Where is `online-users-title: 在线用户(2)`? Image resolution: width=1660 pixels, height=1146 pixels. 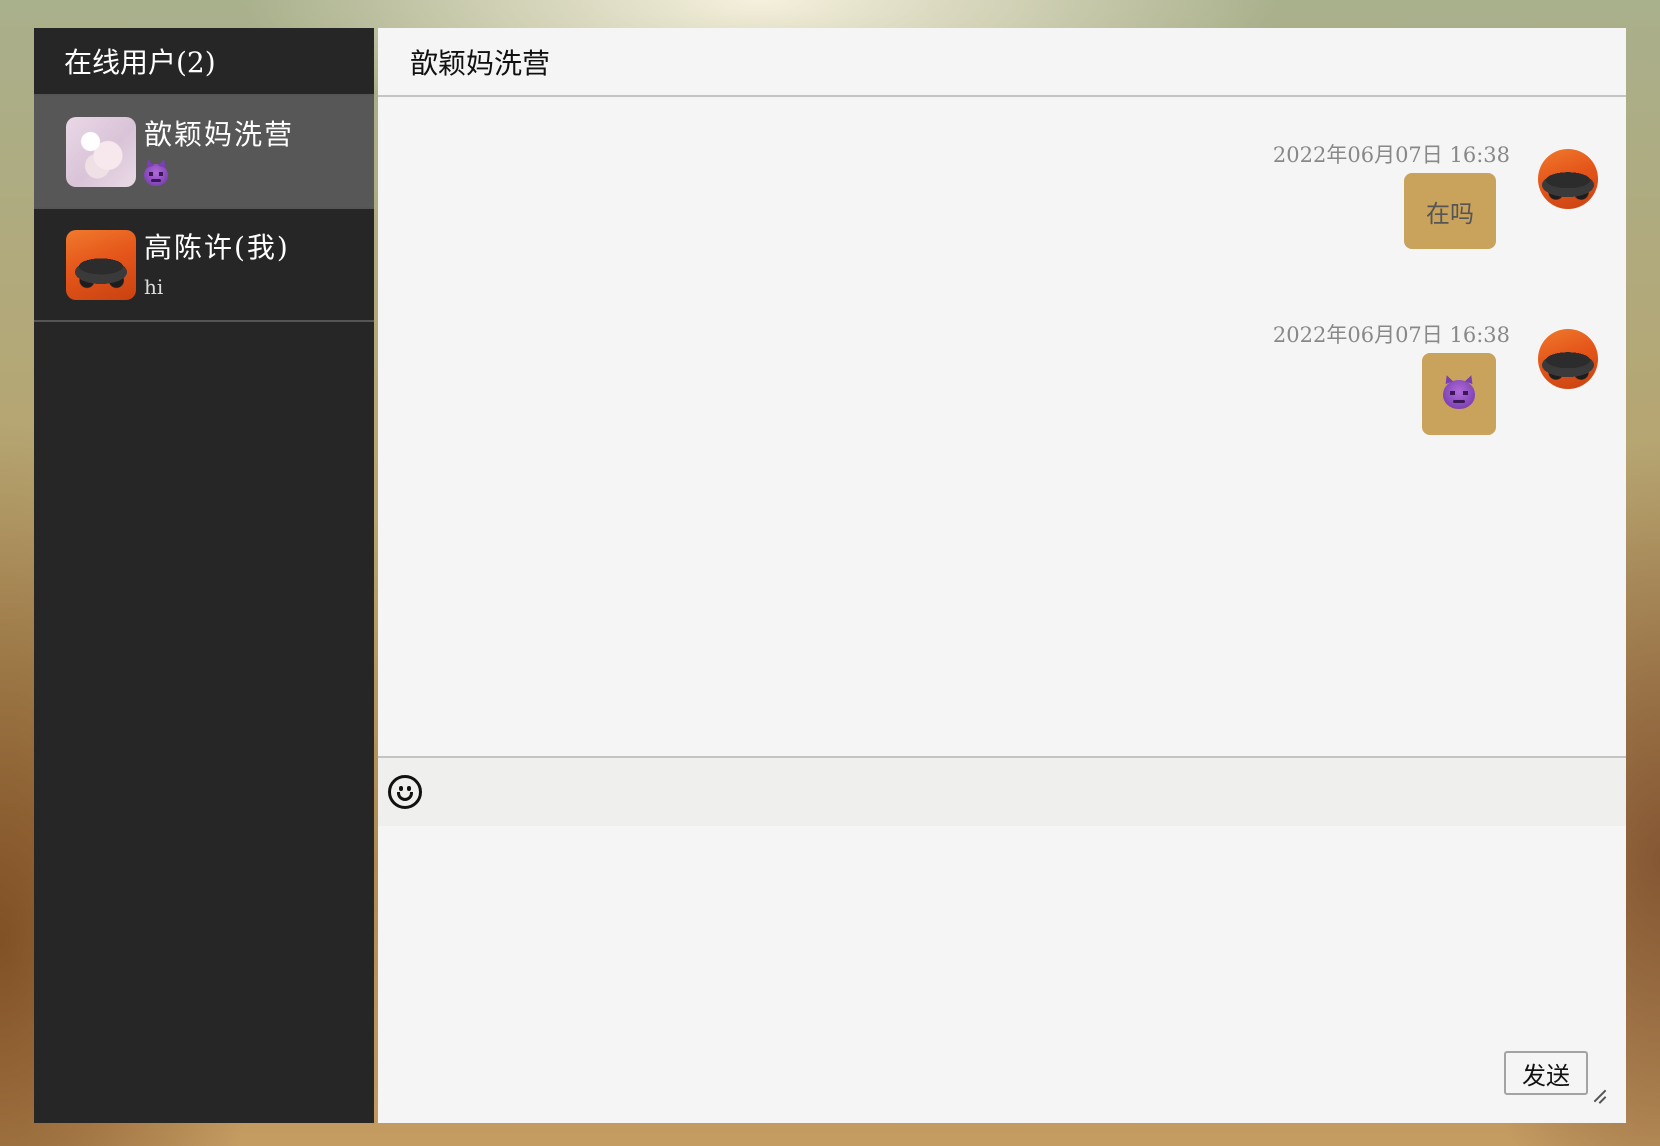
online-users-title: 在线用户(2) is located at coordinates (204, 62).